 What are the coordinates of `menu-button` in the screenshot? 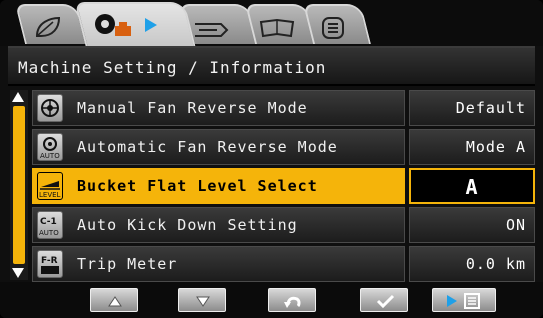 It's located at (464, 300).